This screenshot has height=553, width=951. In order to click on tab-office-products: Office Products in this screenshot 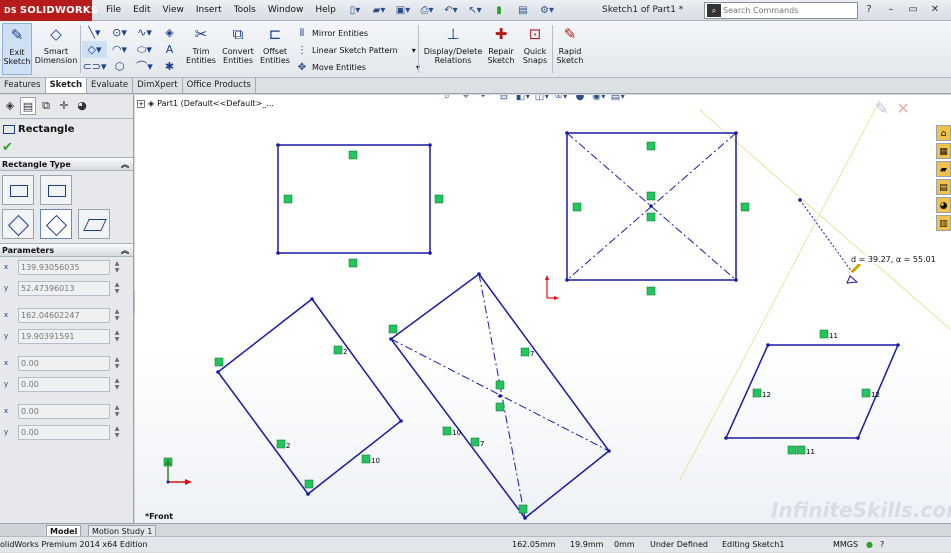, I will do `click(219, 85)`.